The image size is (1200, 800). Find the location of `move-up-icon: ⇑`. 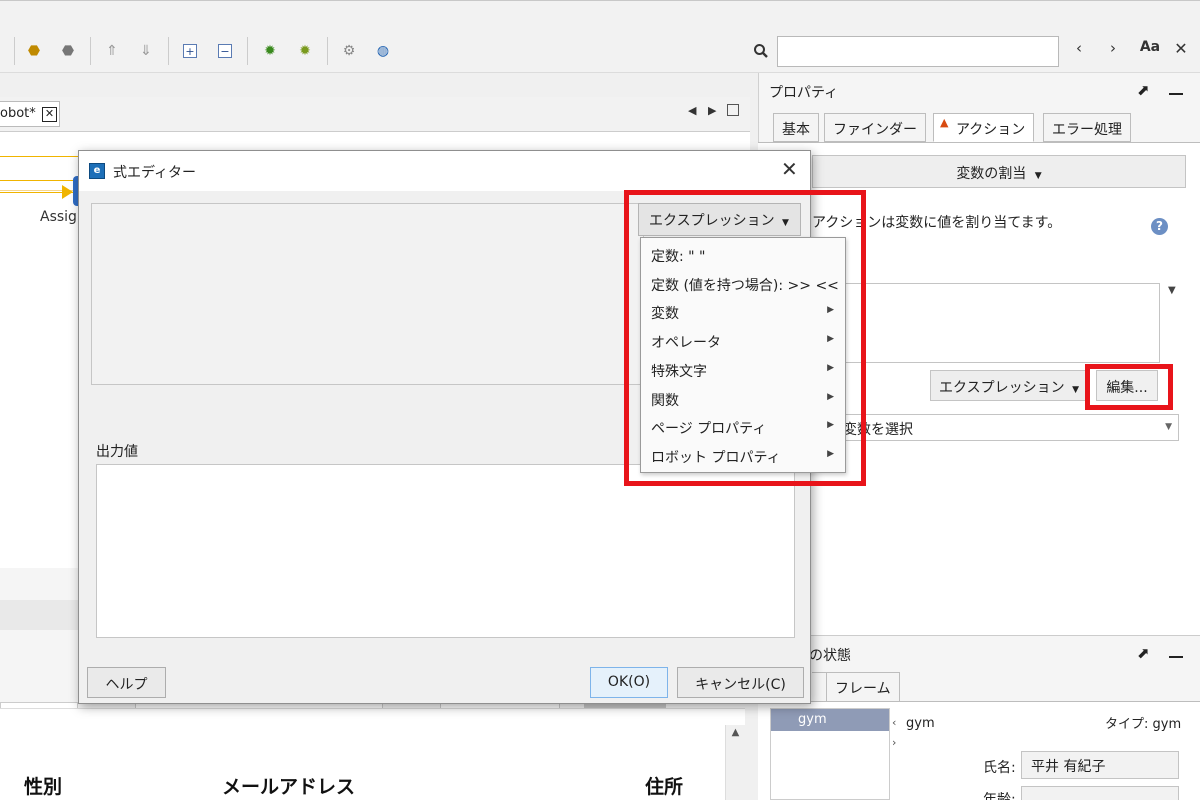

move-up-icon: ⇑ is located at coordinates (112, 51).